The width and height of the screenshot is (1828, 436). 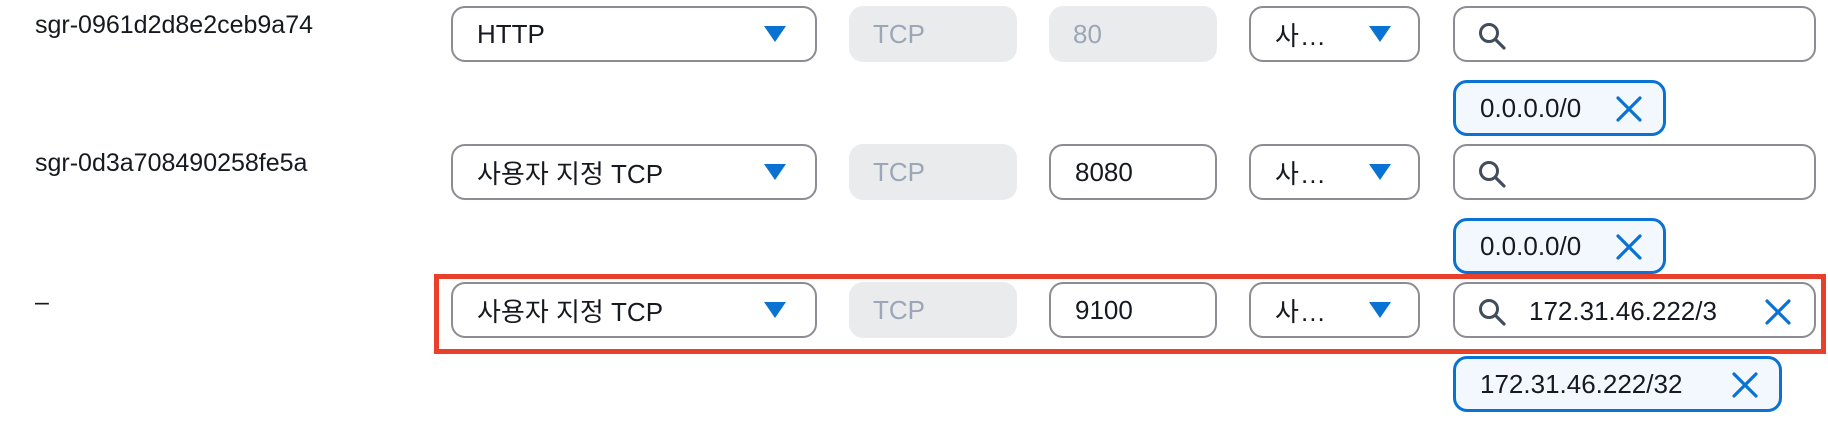 What do you see at coordinates (1133, 172) in the screenshot?
I see `port-range-input: 8080` at bounding box center [1133, 172].